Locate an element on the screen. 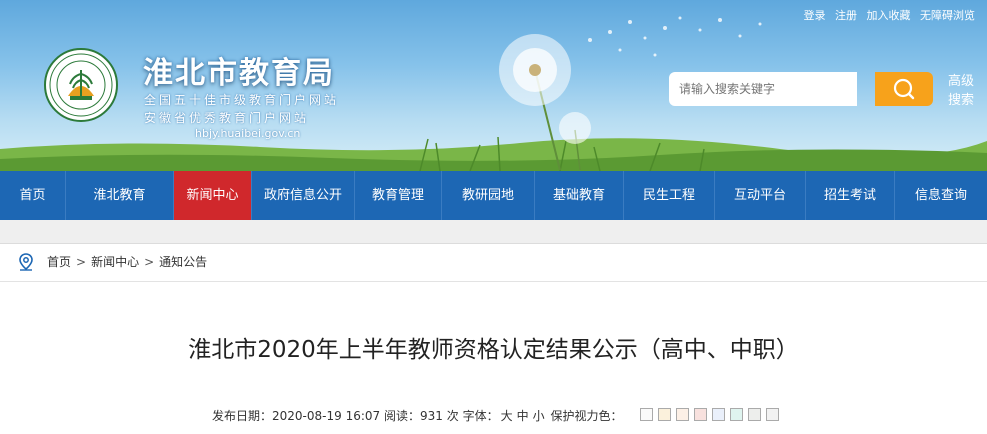  advanced-search-line1: 高级 is located at coordinates (960, 81).